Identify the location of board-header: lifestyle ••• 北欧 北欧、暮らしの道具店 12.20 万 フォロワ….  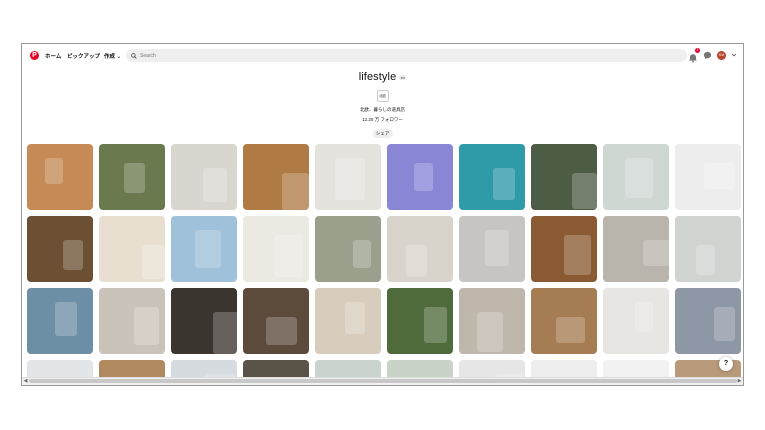
(382, 104).